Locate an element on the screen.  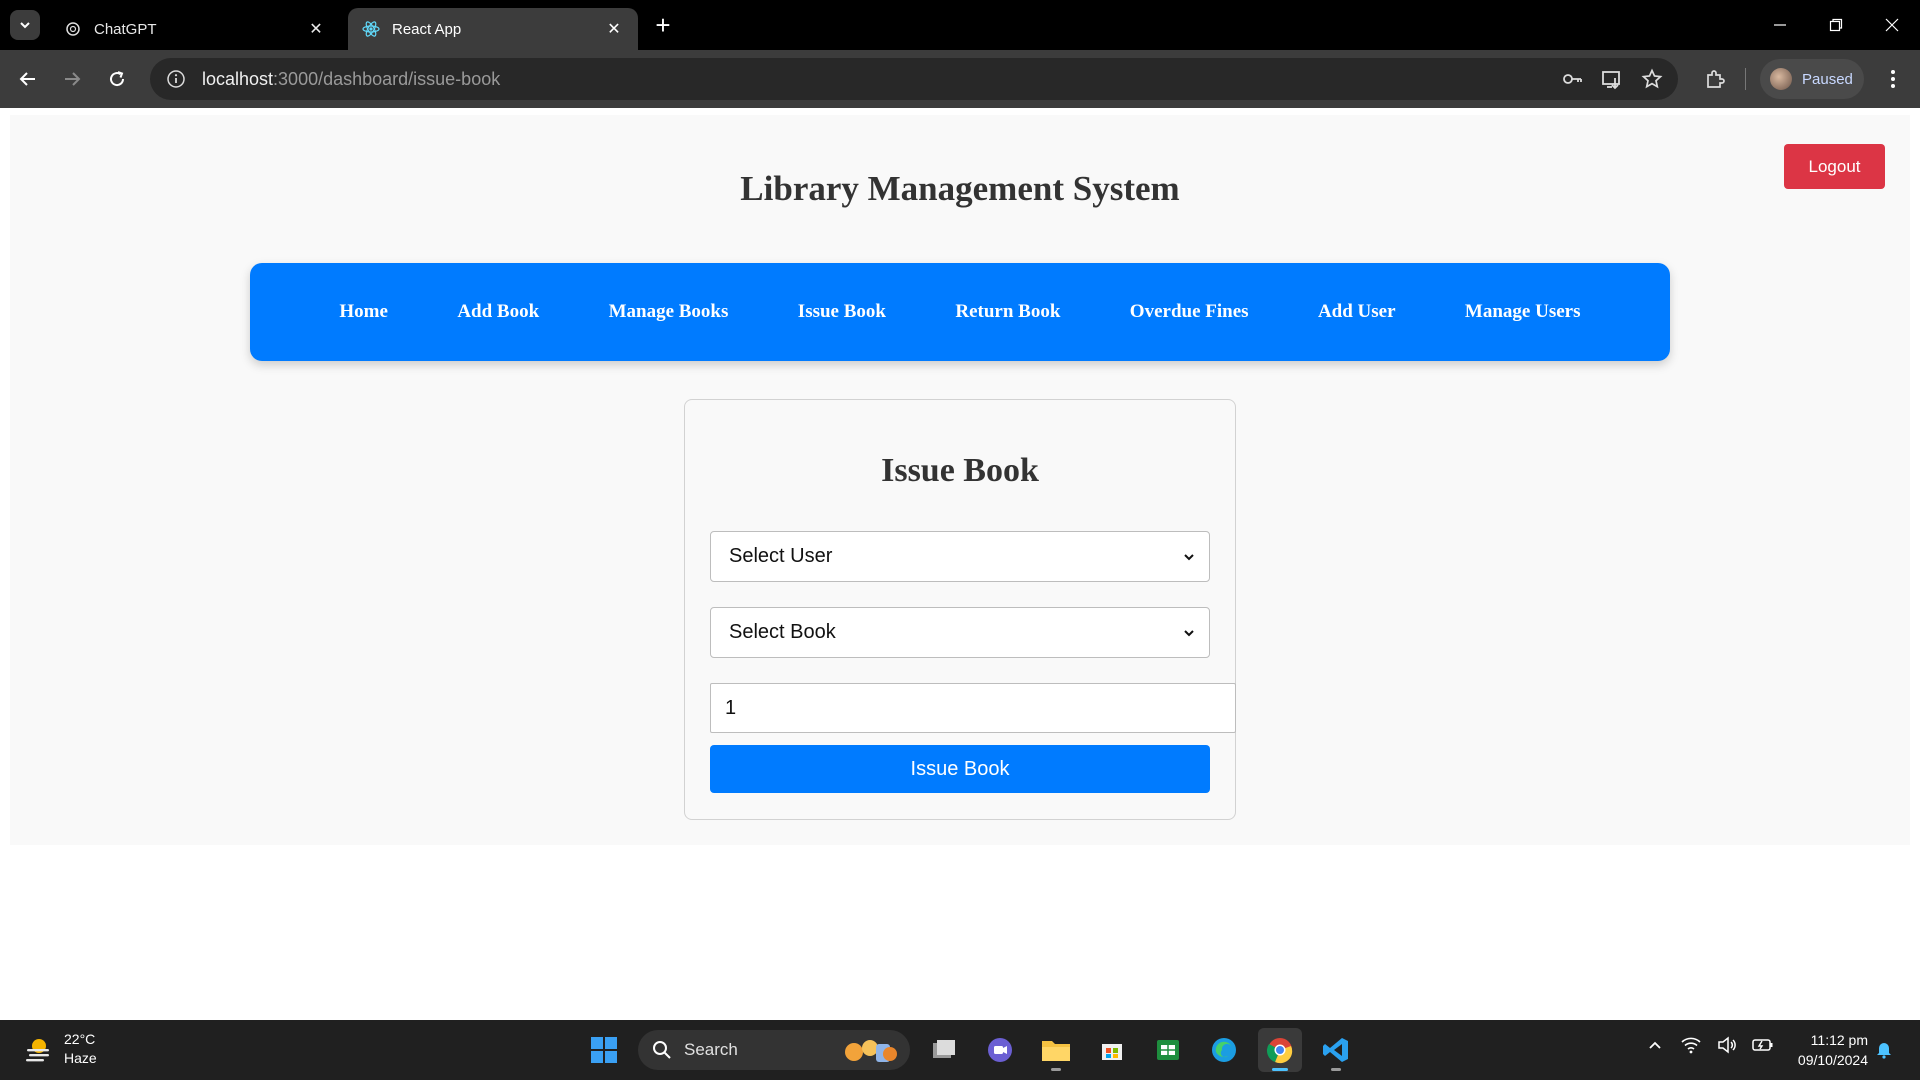
url-path: :3000/dashboard/issue-book is located at coordinates (387, 78).